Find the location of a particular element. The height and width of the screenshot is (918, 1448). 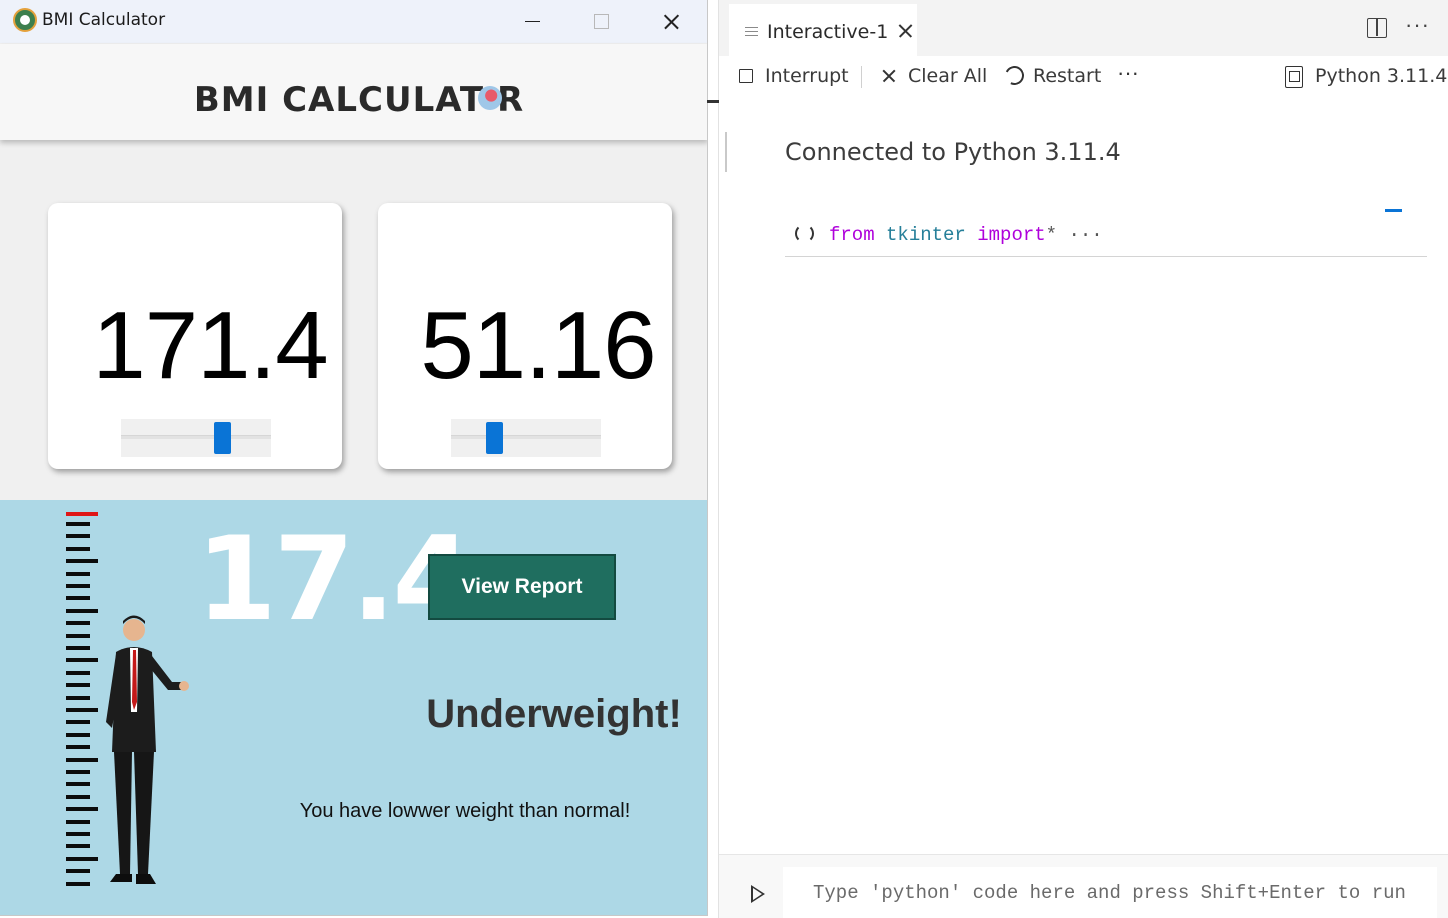

view-report-button: View Report is located at coordinates (522, 587).